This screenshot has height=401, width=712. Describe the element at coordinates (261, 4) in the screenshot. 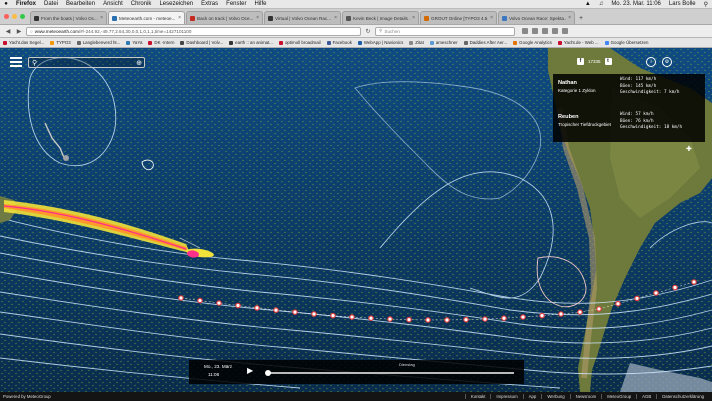

I see `menu-item-8: Hilfe` at that location.